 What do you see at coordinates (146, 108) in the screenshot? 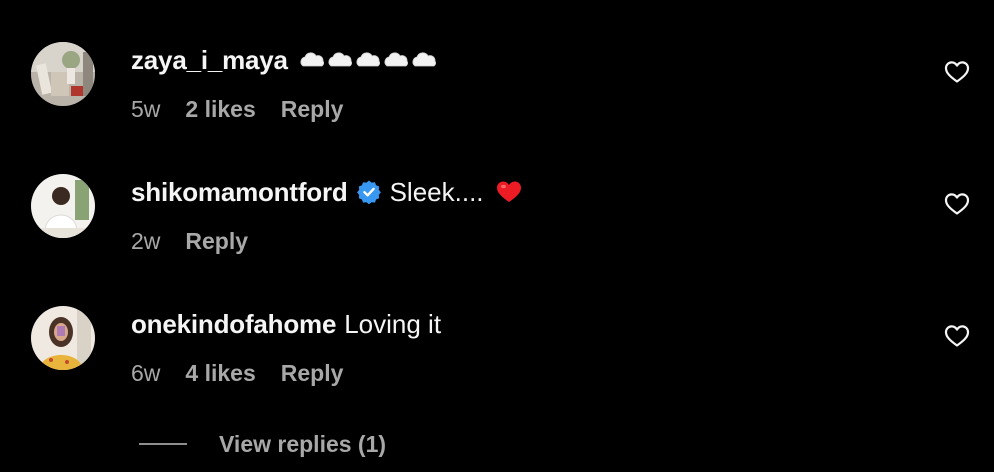
I see `timestamp: 5w` at bounding box center [146, 108].